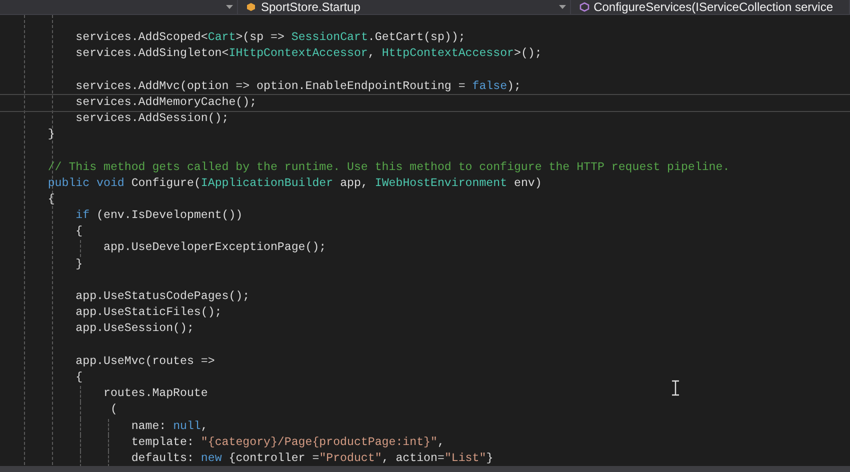 The width and height of the screenshot is (850, 472). What do you see at coordinates (165, 102) in the screenshot?
I see `code-line: services.AddMemoryCache();` at bounding box center [165, 102].